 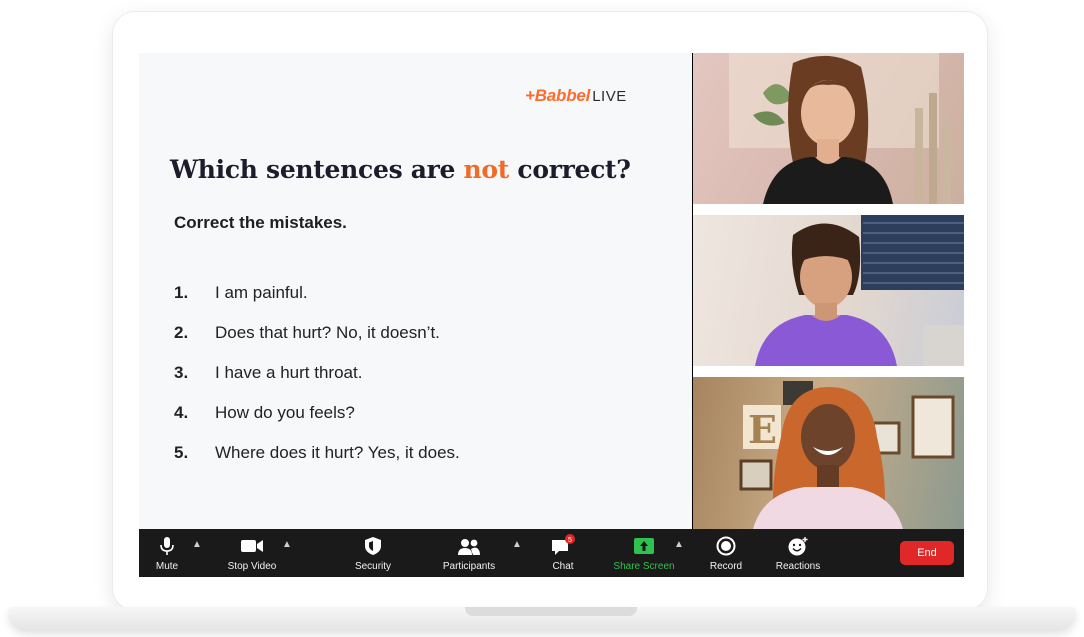 What do you see at coordinates (181, 292) in the screenshot?
I see `item-number: 1.` at bounding box center [181, 292].